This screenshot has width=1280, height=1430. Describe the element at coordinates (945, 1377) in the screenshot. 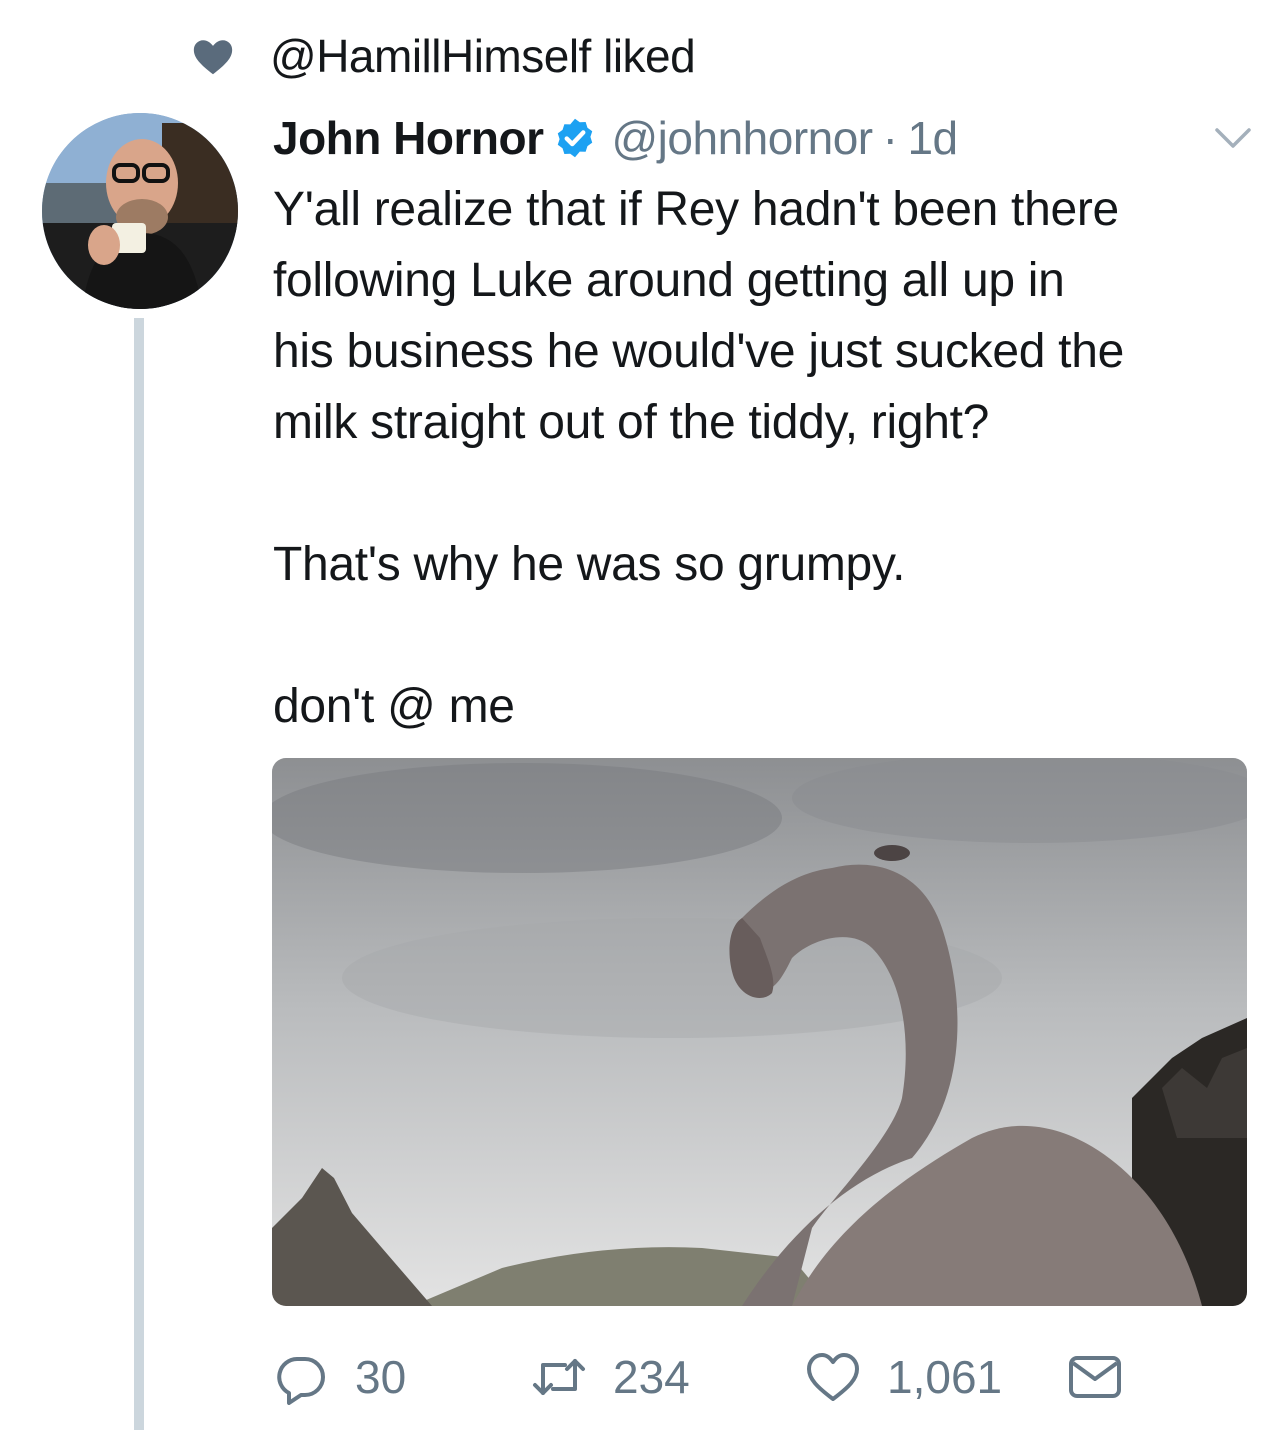

I see `like-count: 1,061` at that location.